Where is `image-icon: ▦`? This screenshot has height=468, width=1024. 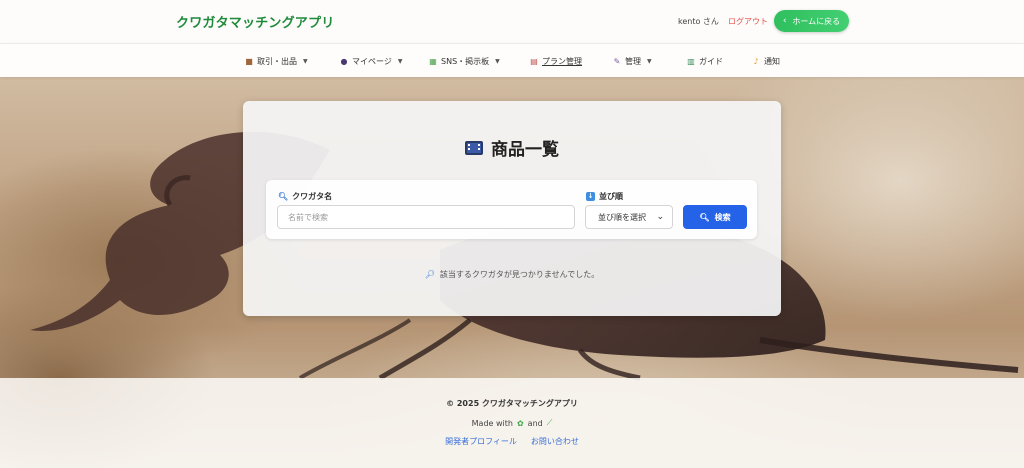 image-icon: ▦ is located at coordinates (433, 61).